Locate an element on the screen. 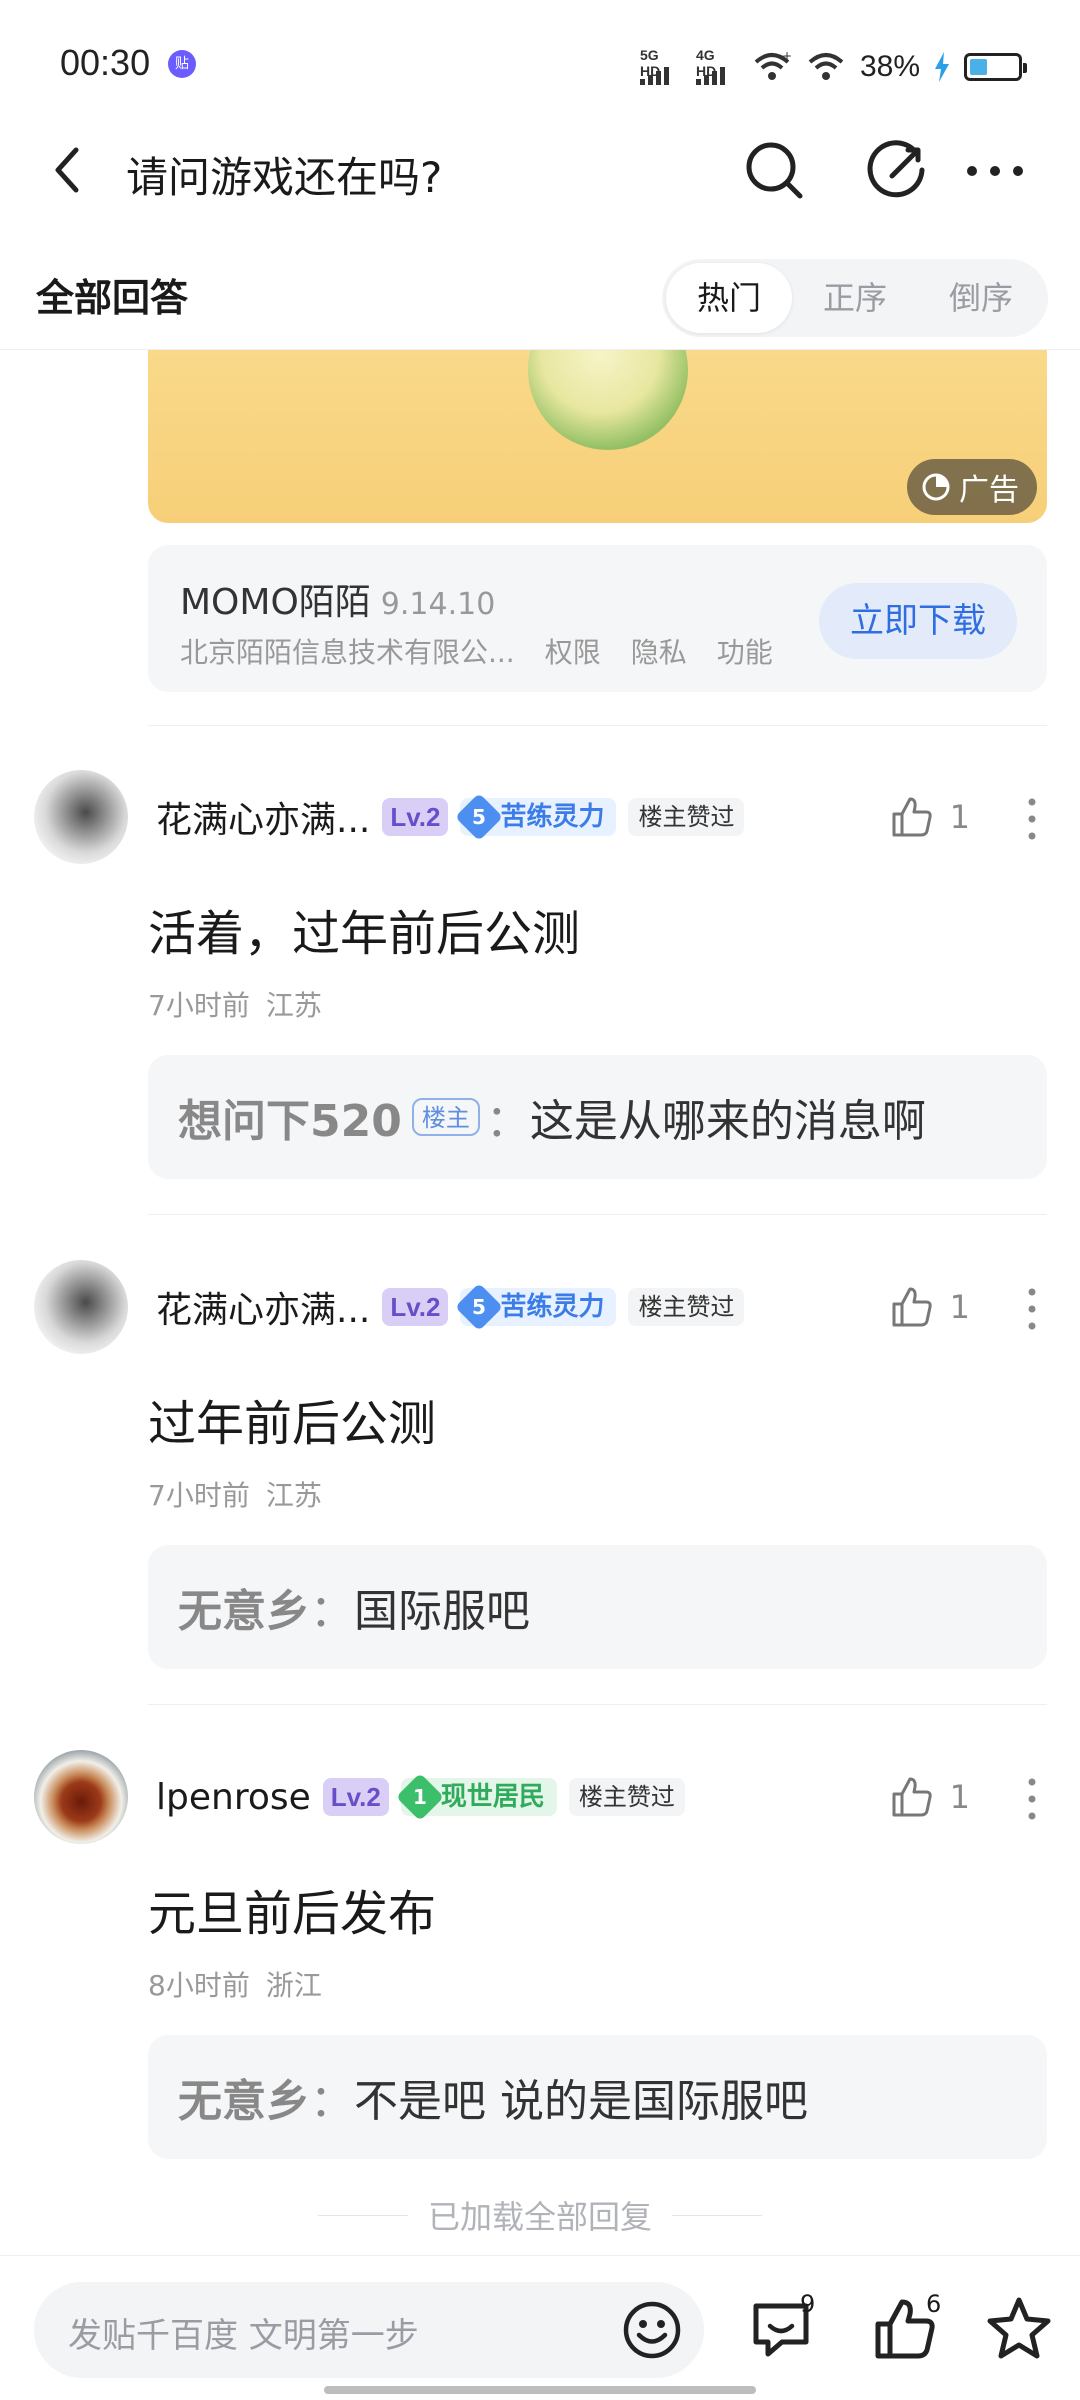 The width and height of the screenshot is (1080, 2400). ad-app-name: MOMO陌陌 9.14.10 is located at coordinates (337, 599).